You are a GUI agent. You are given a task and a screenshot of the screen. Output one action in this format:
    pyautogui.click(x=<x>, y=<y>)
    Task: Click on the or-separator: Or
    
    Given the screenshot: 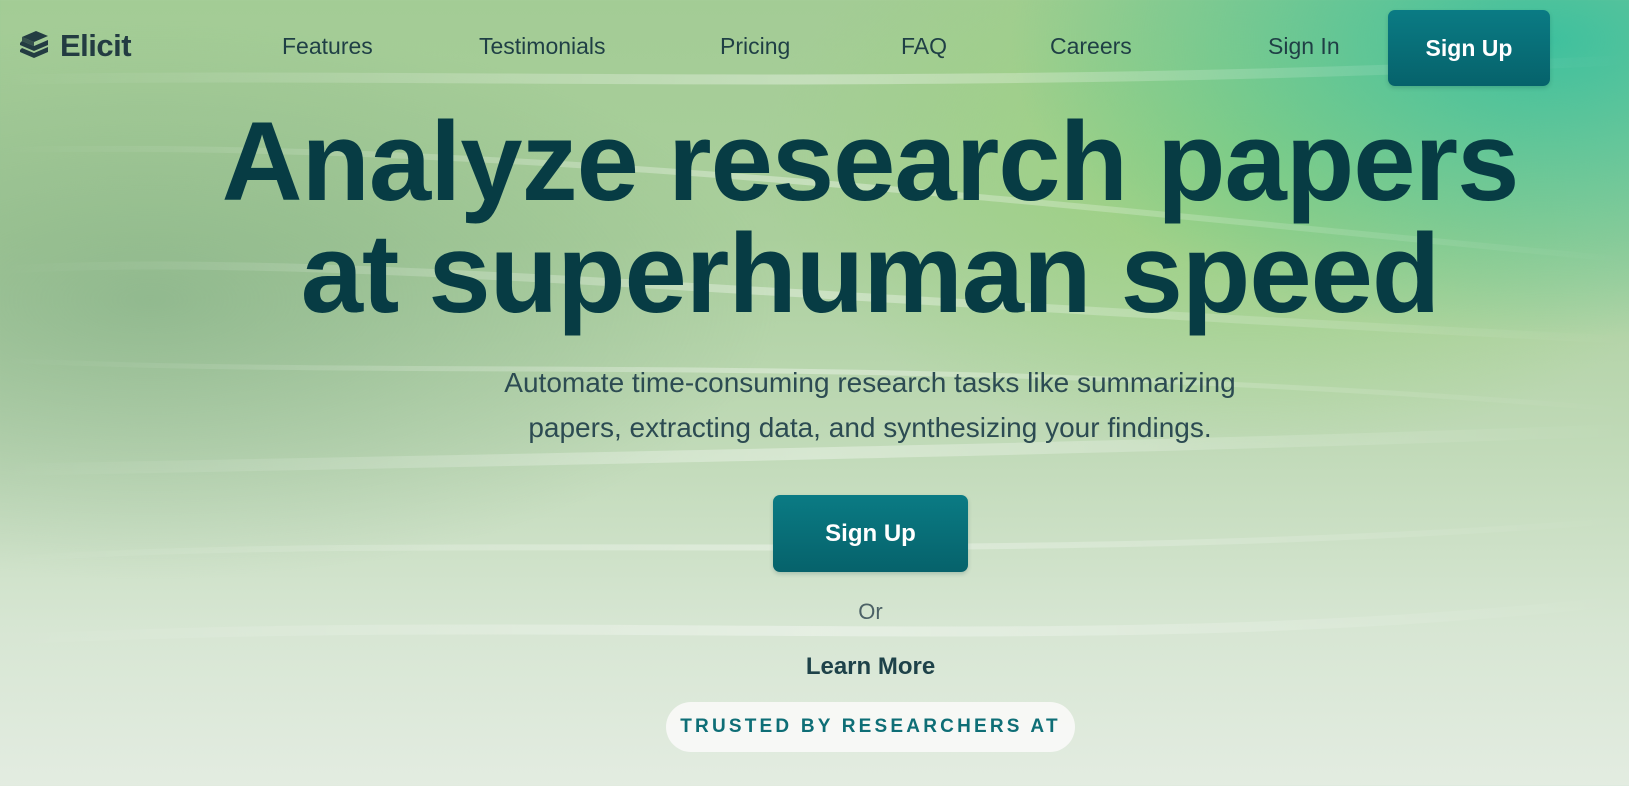 What is the action you would take?
    pyautogui.click(x=870, y=611)
    